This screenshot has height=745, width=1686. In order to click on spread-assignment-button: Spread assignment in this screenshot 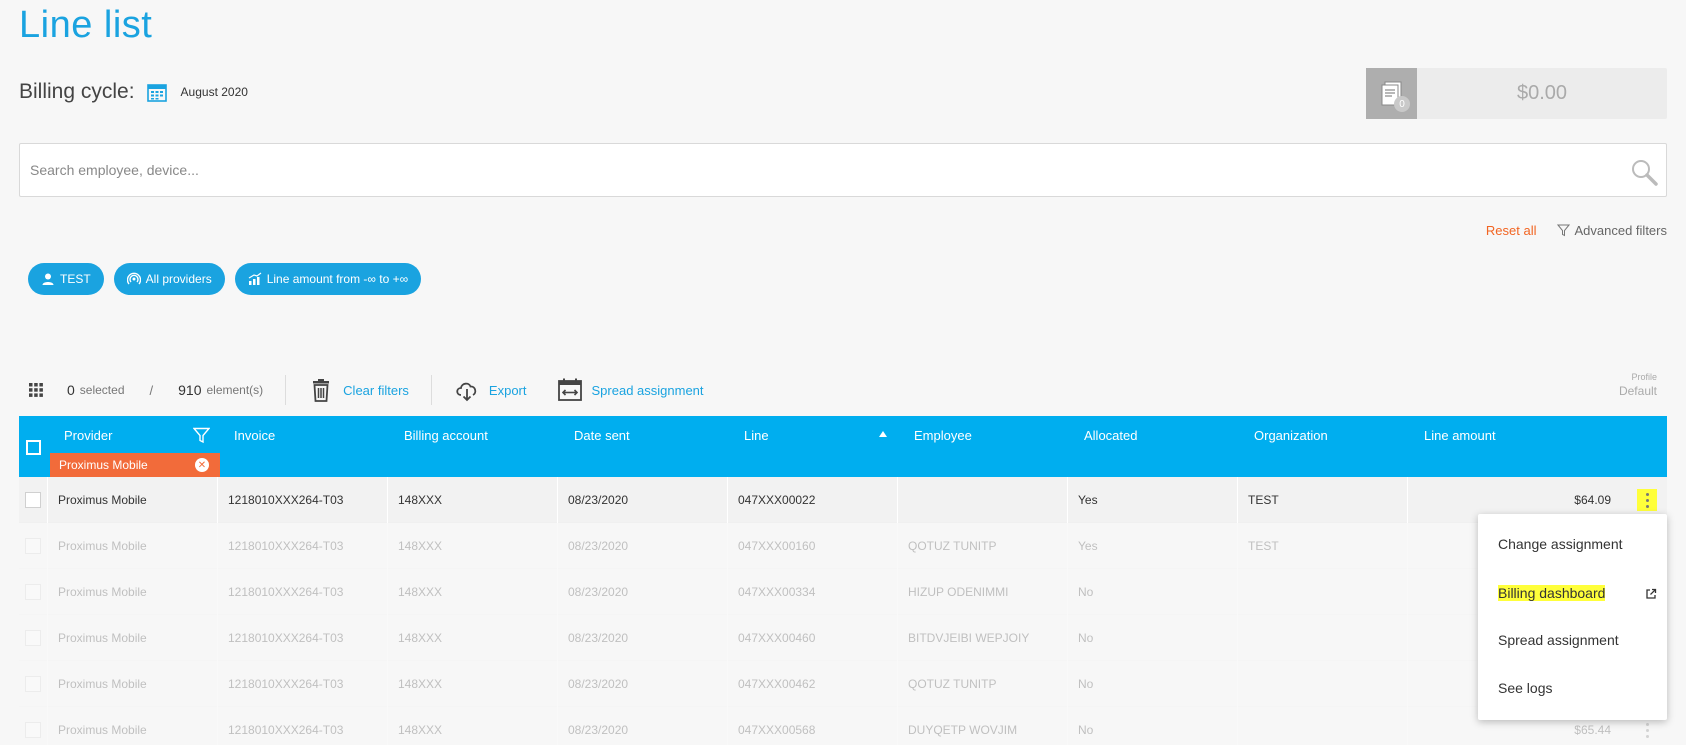, I will do `click(630, 390)`.